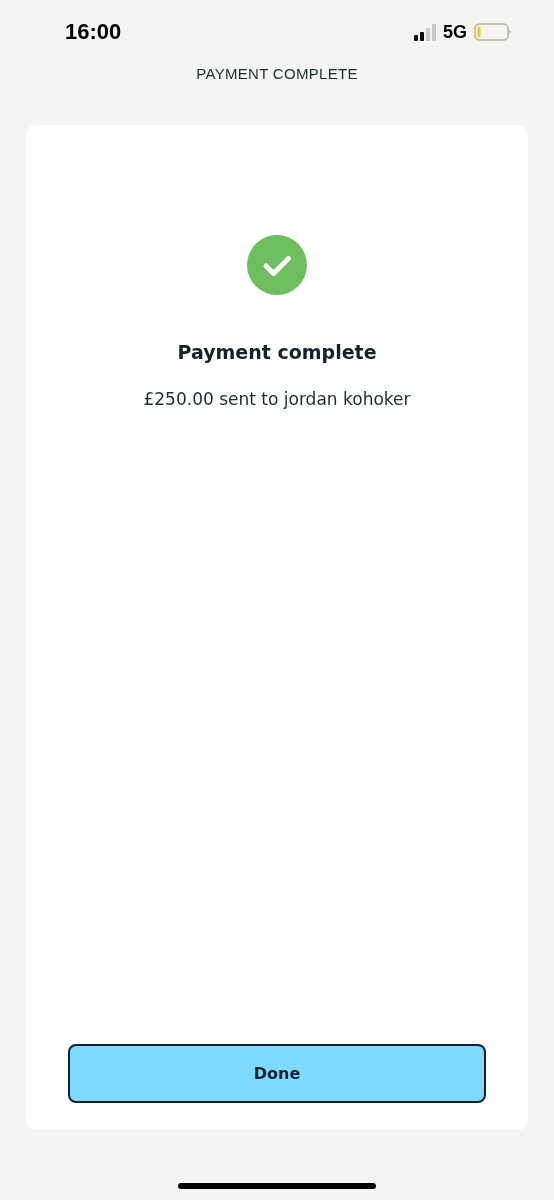 The height and width of the screenshot is (1200, 554). Describe the element at coordinates (277, 73) in the screenshot. I see `page-title: PAYMENT COMPLETE` at that location.